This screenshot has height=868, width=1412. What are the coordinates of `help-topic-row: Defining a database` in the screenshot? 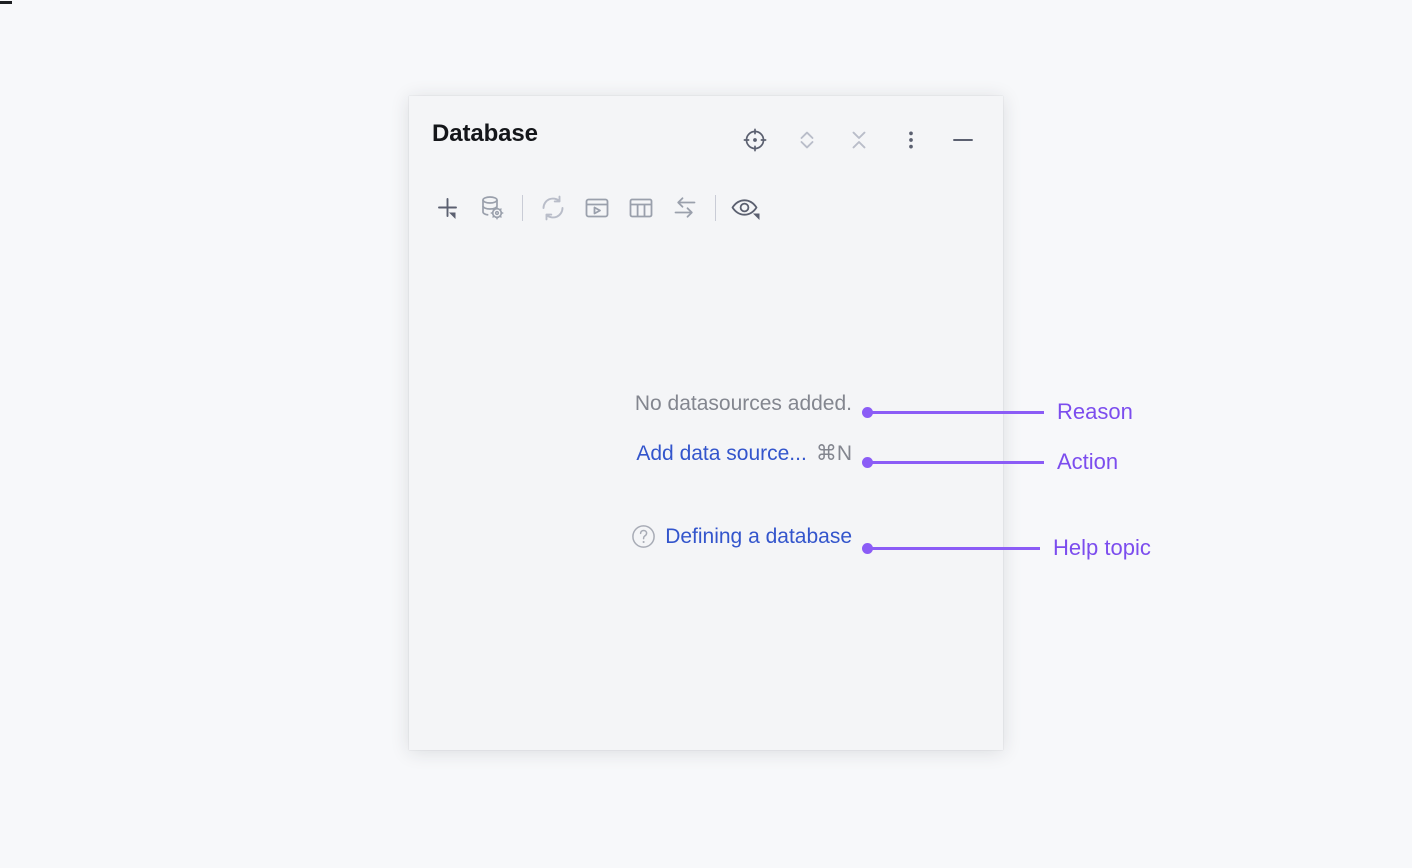 It's located at (741, 536).